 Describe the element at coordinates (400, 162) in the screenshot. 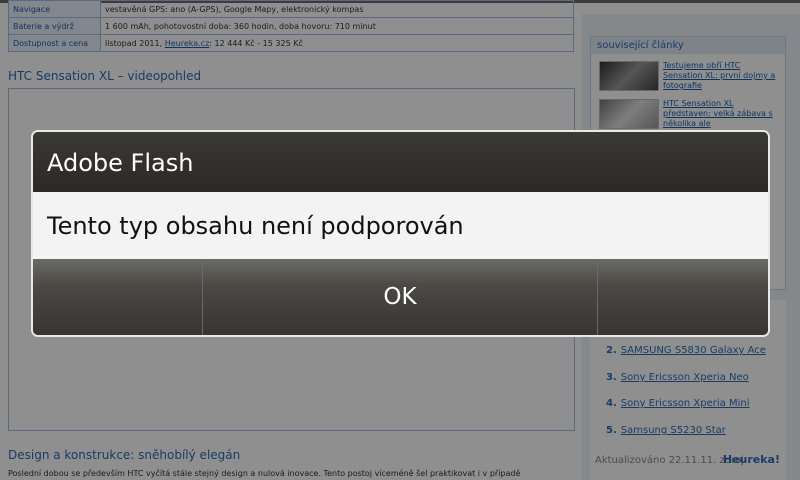

I see `dialog-title: Adobe Flash` at that location.